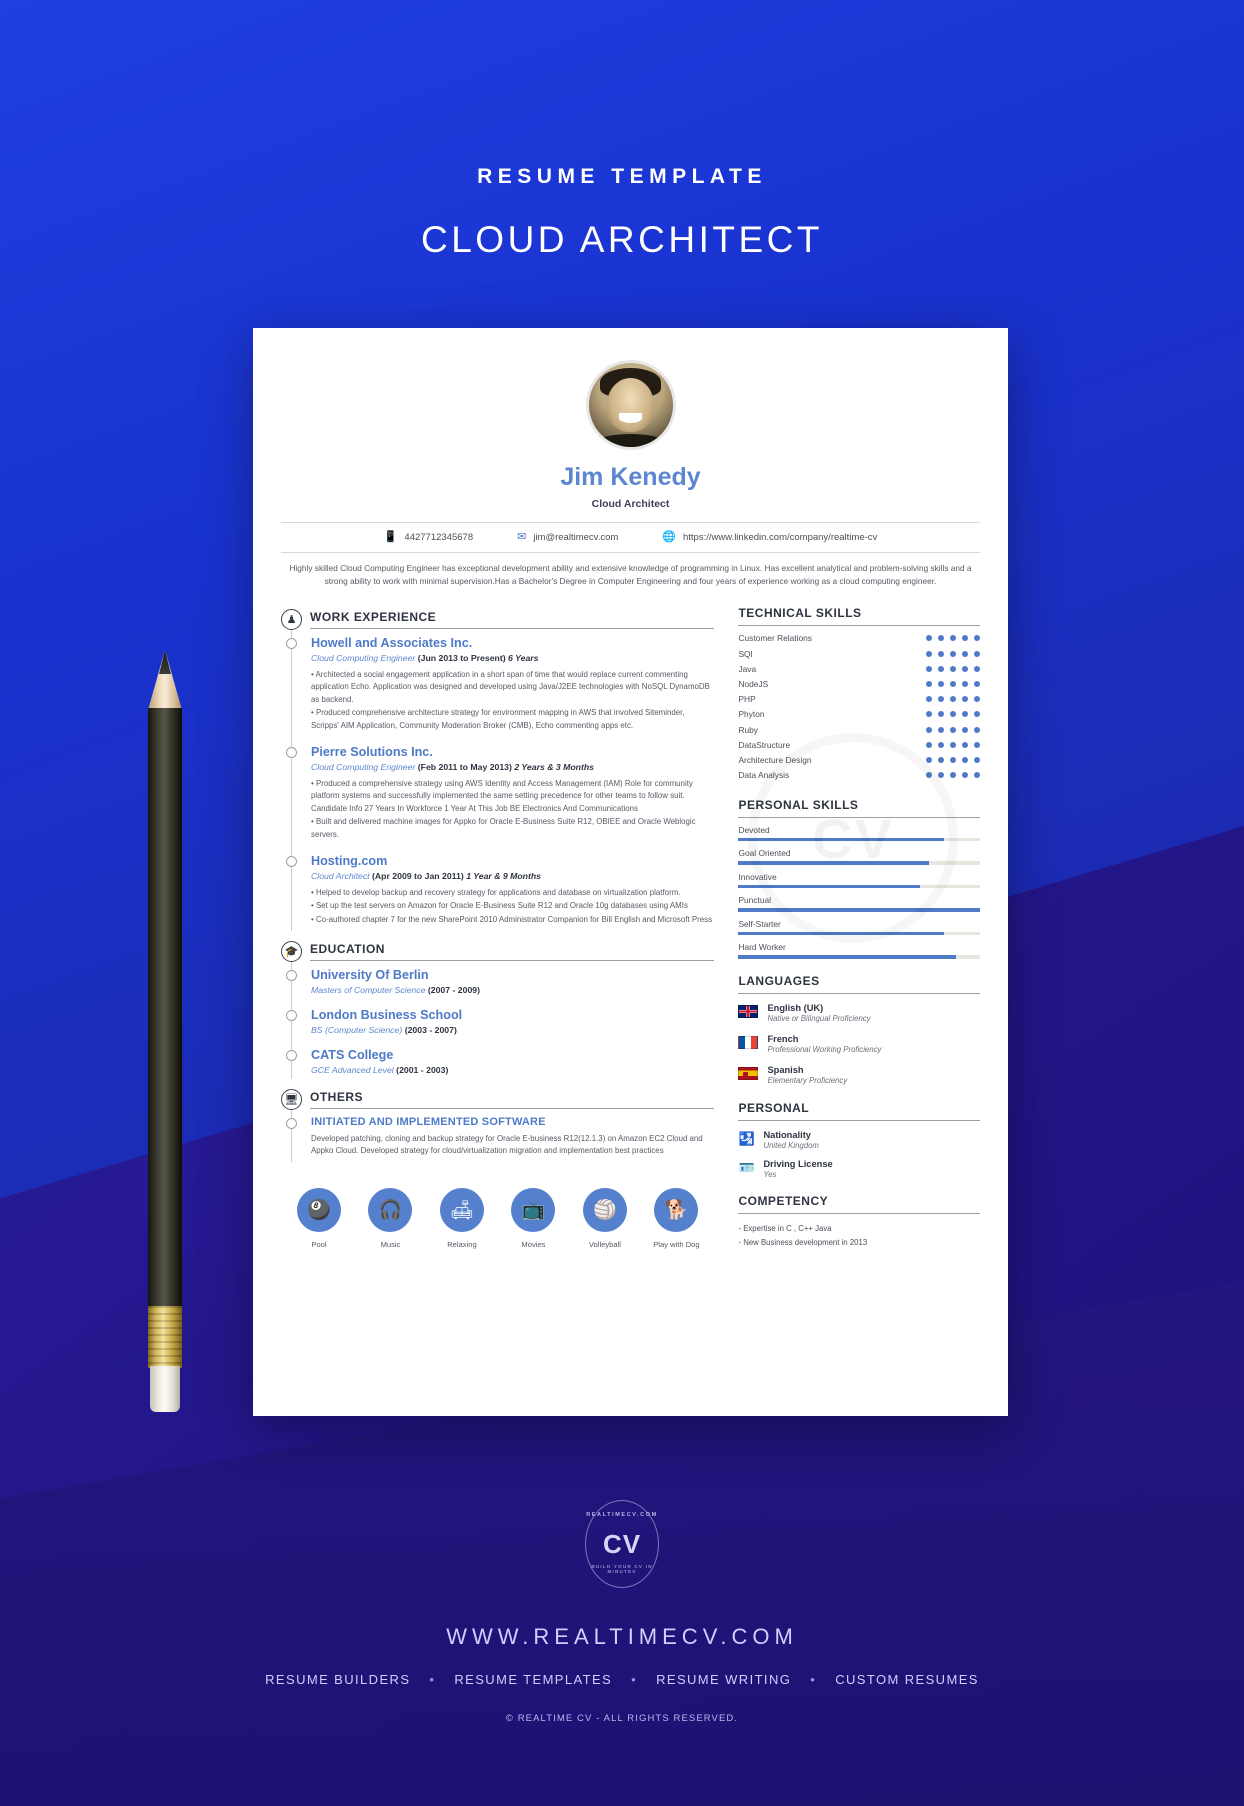 The width and height of the screenshot is (1244, 1806). I want to click on personal-skill-name: Punctual, so click(755, 900).